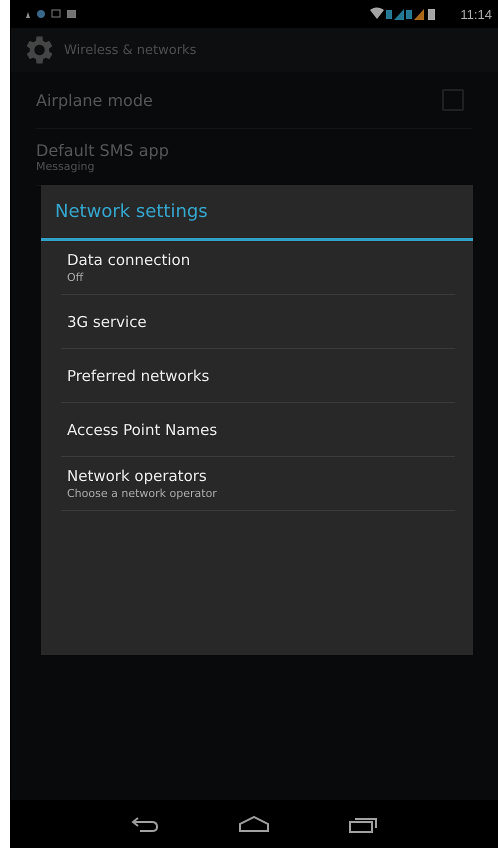 This screenshot has height=848, width=498. I want to click on setting-title: Airplane mode, so click(94, 100).